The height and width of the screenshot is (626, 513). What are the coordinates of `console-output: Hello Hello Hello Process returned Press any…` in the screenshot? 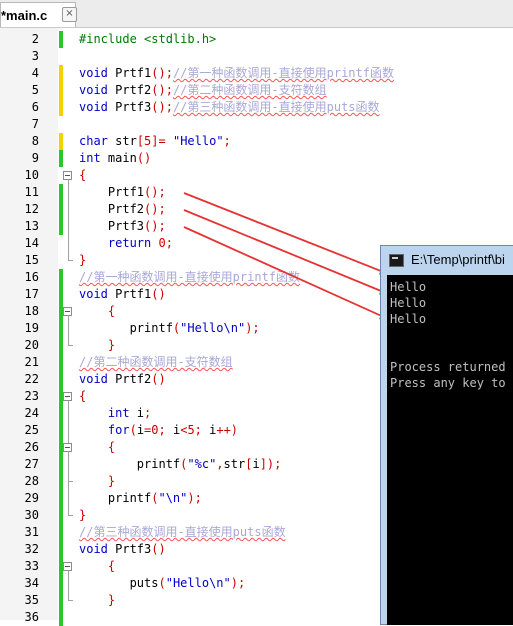 It's located at (450, 450).